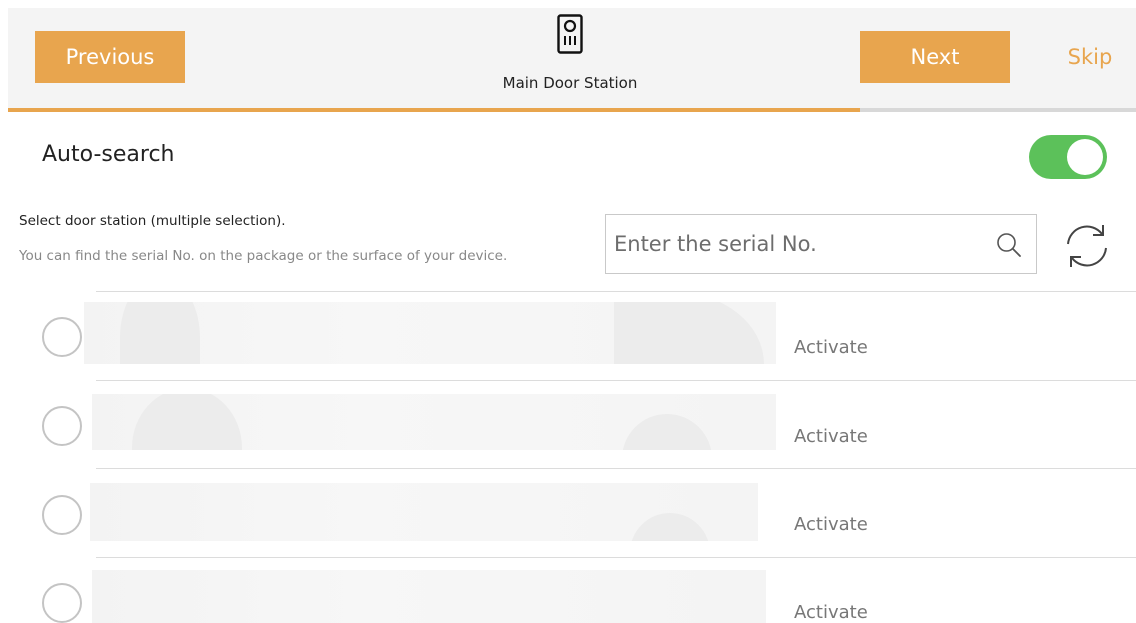 This screenshot has height=623, width=1136. I want to click on header-step: Main Door Station, so click(570, 57).